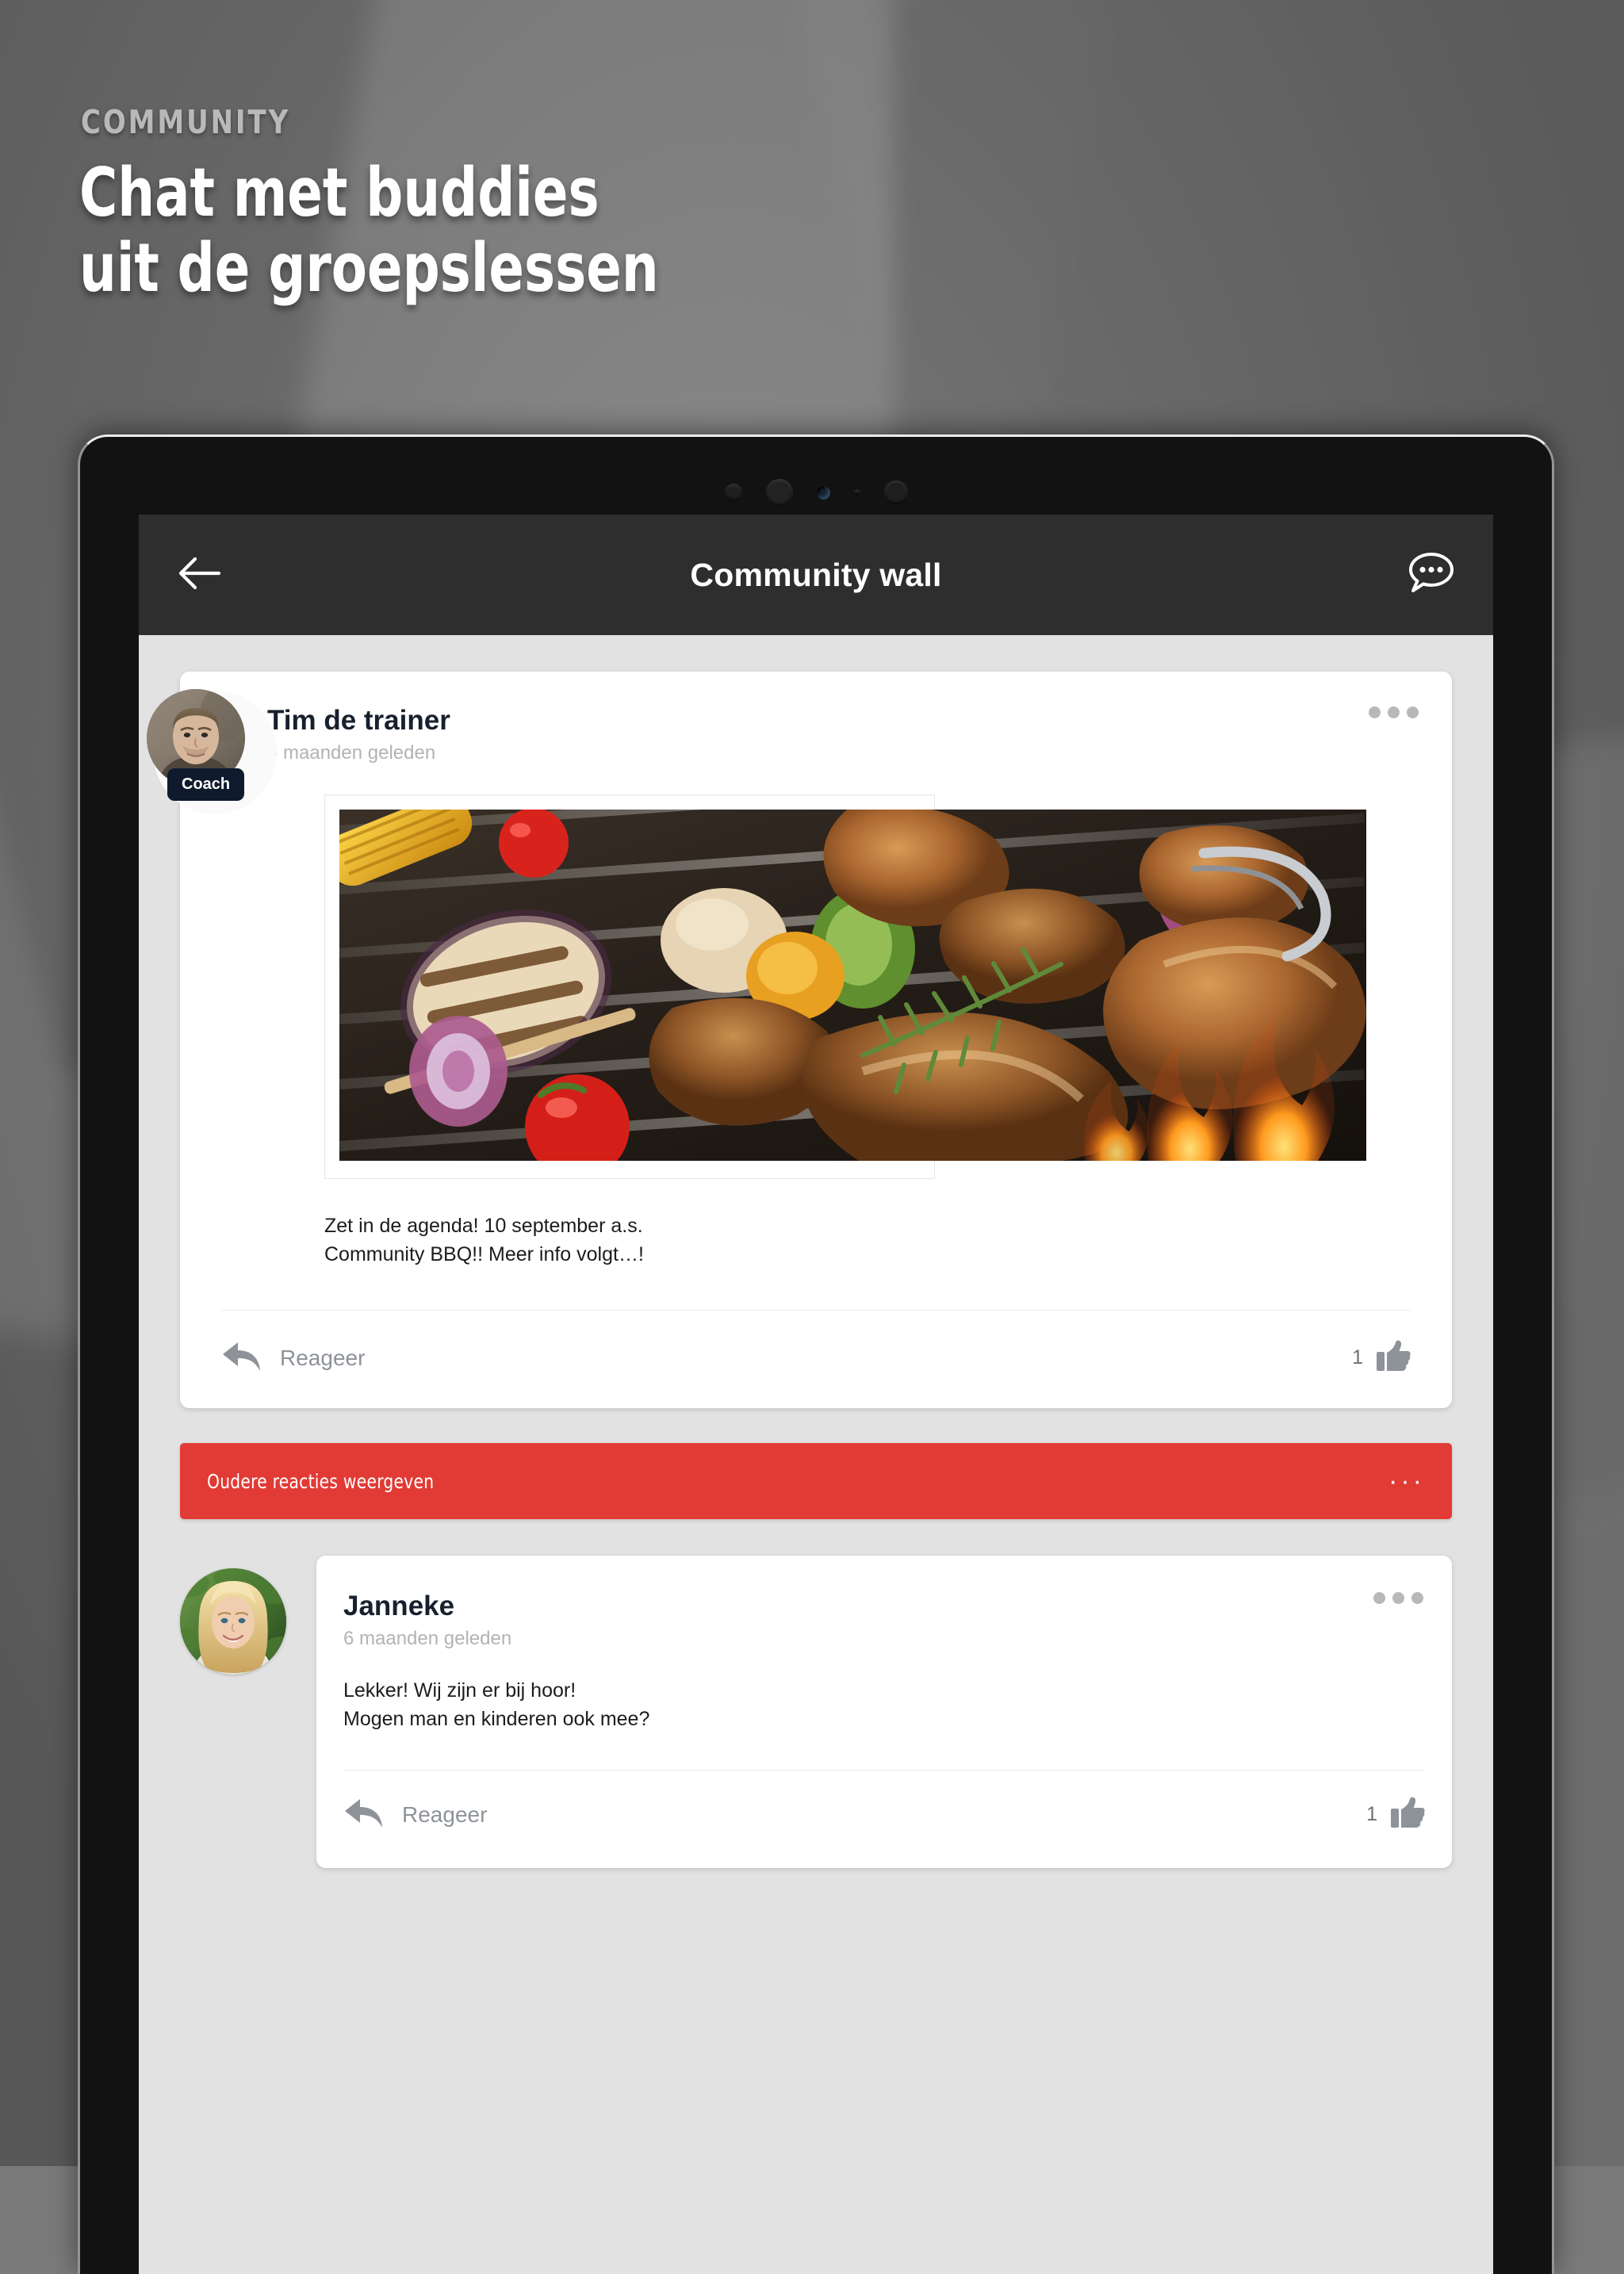 The width and height of the screenshot is (1624, 2274). I want to click on promo-headline-line1: Chat met buddies, so click(339, 193).